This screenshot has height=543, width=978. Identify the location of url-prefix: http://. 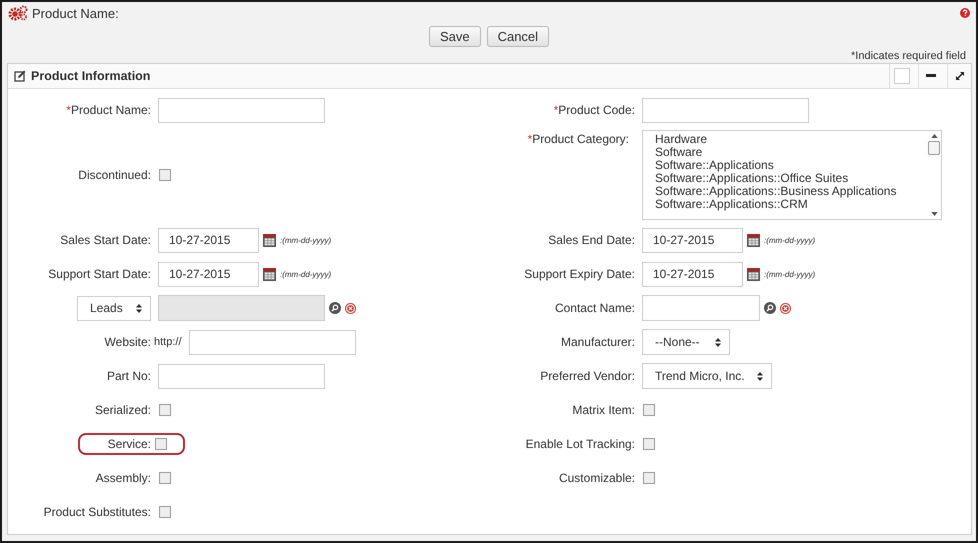
(168, 342).